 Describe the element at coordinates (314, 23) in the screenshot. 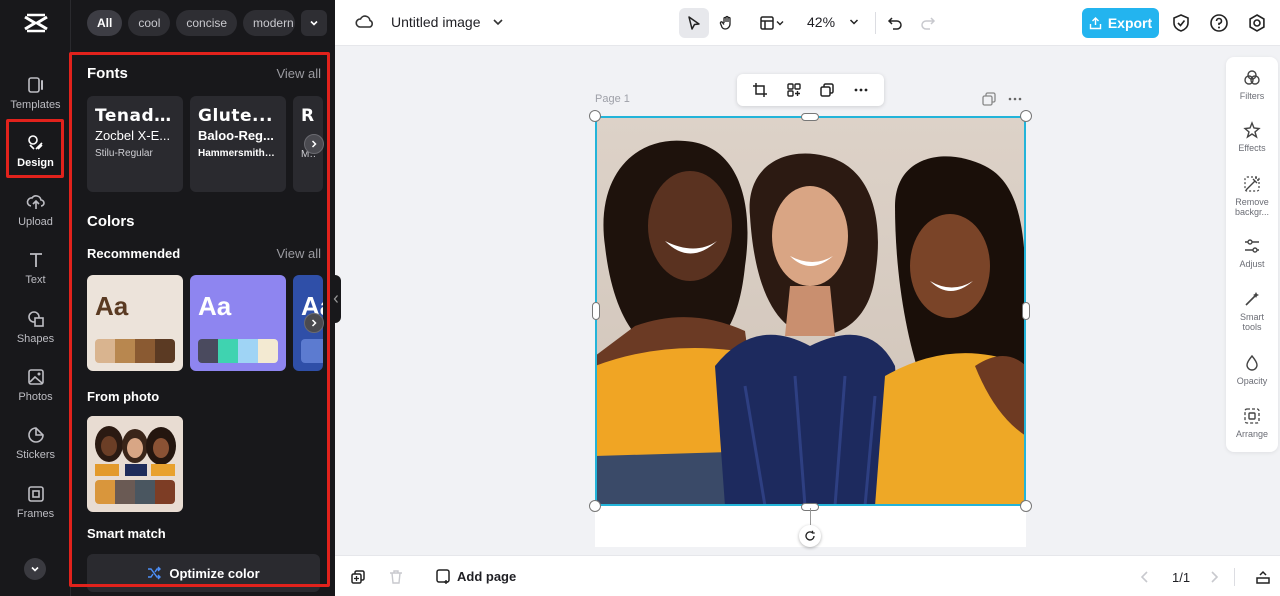

I see `chips-more-button` at that location.